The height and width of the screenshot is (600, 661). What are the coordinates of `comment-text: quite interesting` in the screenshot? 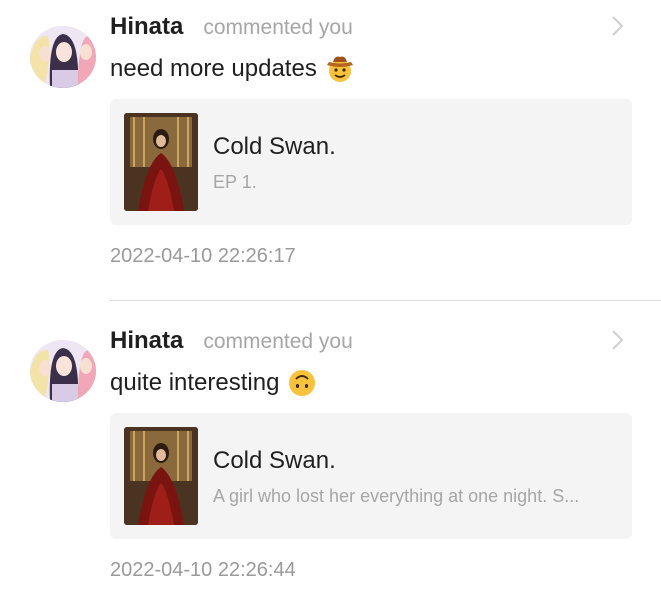 It's located at (213, 383).